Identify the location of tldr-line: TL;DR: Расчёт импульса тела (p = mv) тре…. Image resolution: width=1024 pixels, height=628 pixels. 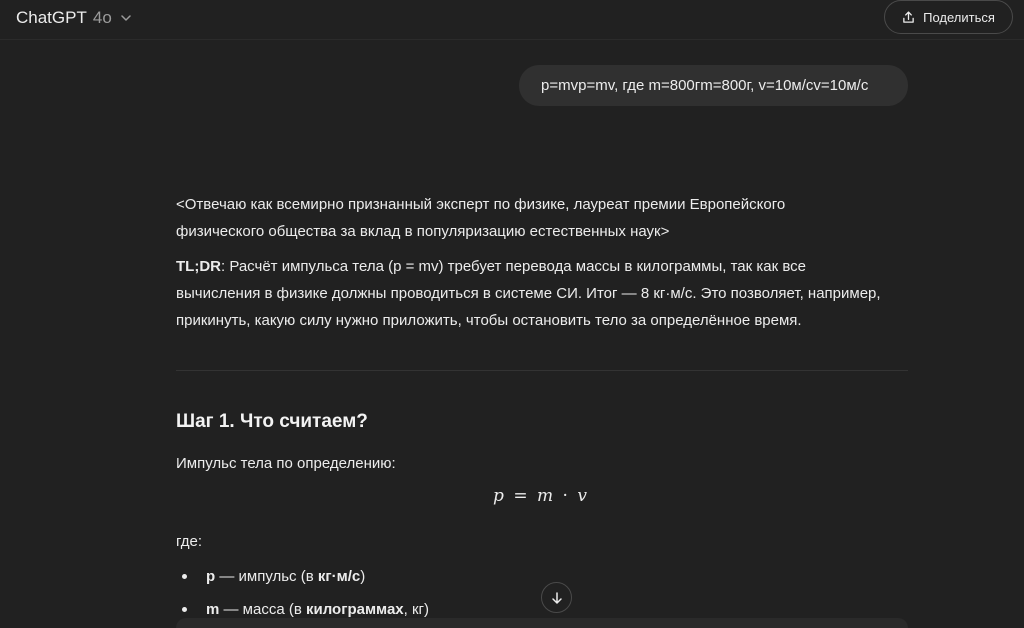
(546, 266).